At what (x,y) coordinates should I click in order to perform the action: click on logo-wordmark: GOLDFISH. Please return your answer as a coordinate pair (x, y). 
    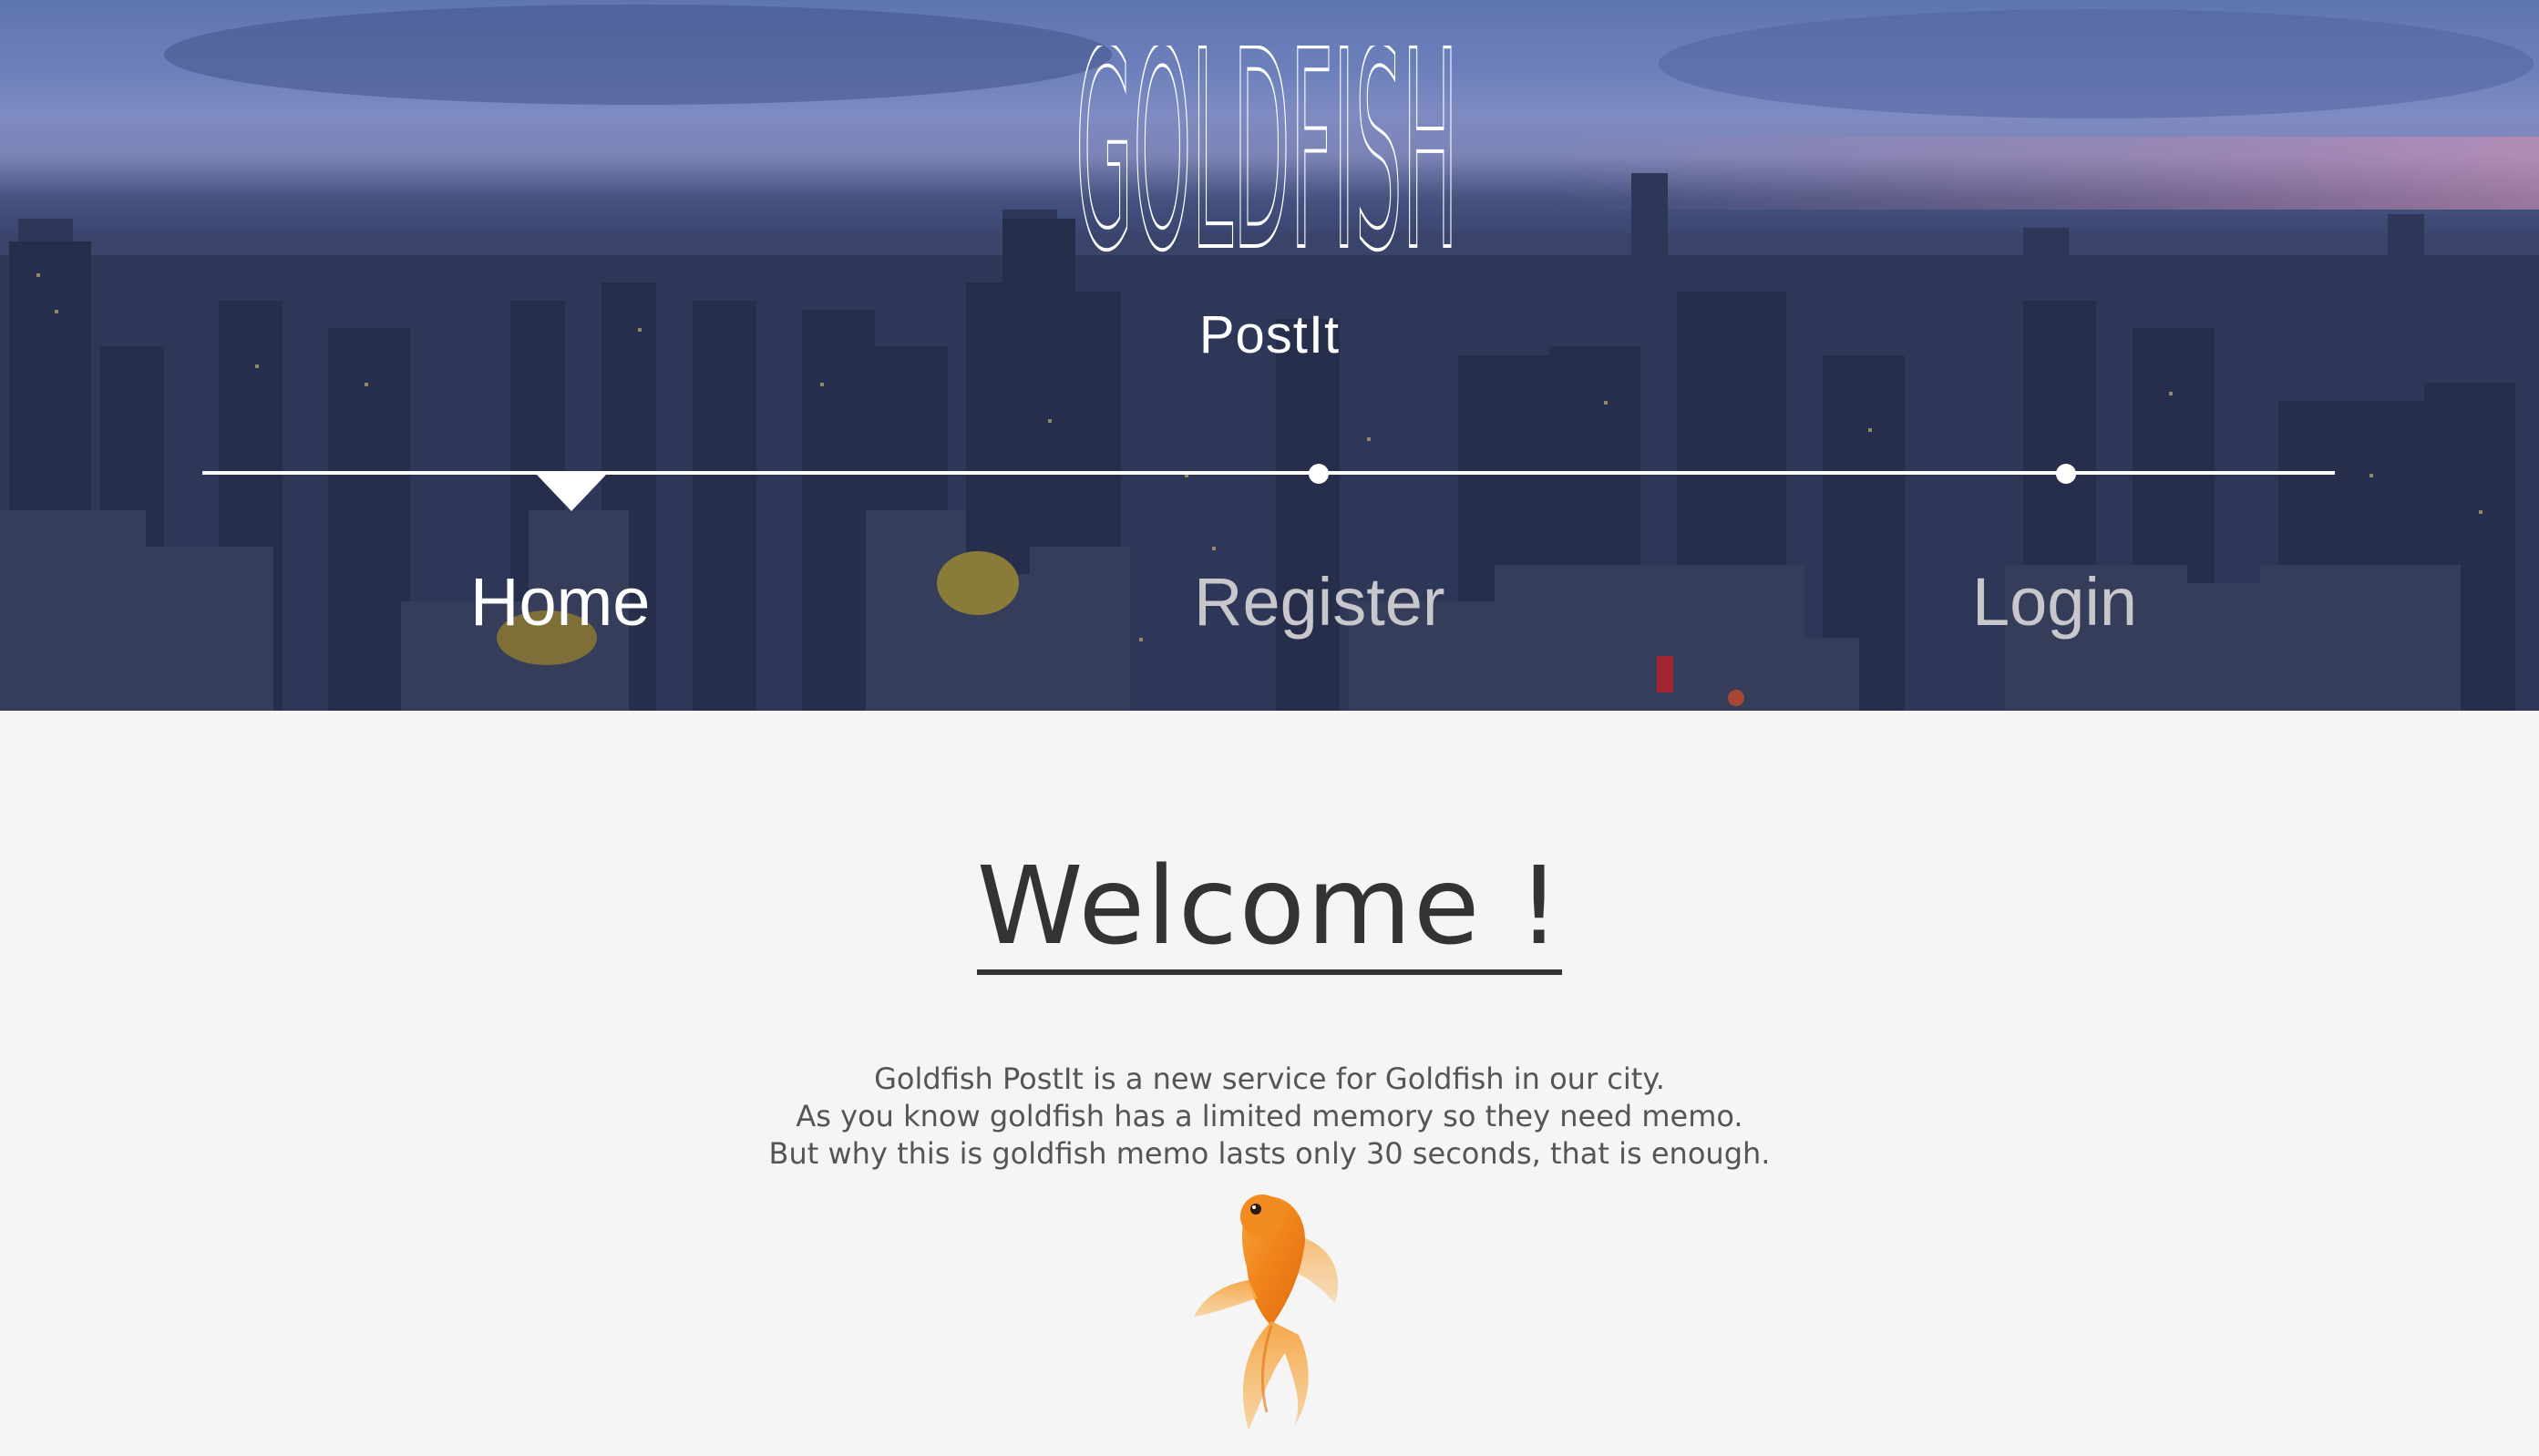
    Looking at the image, I should click on (1266, 155).